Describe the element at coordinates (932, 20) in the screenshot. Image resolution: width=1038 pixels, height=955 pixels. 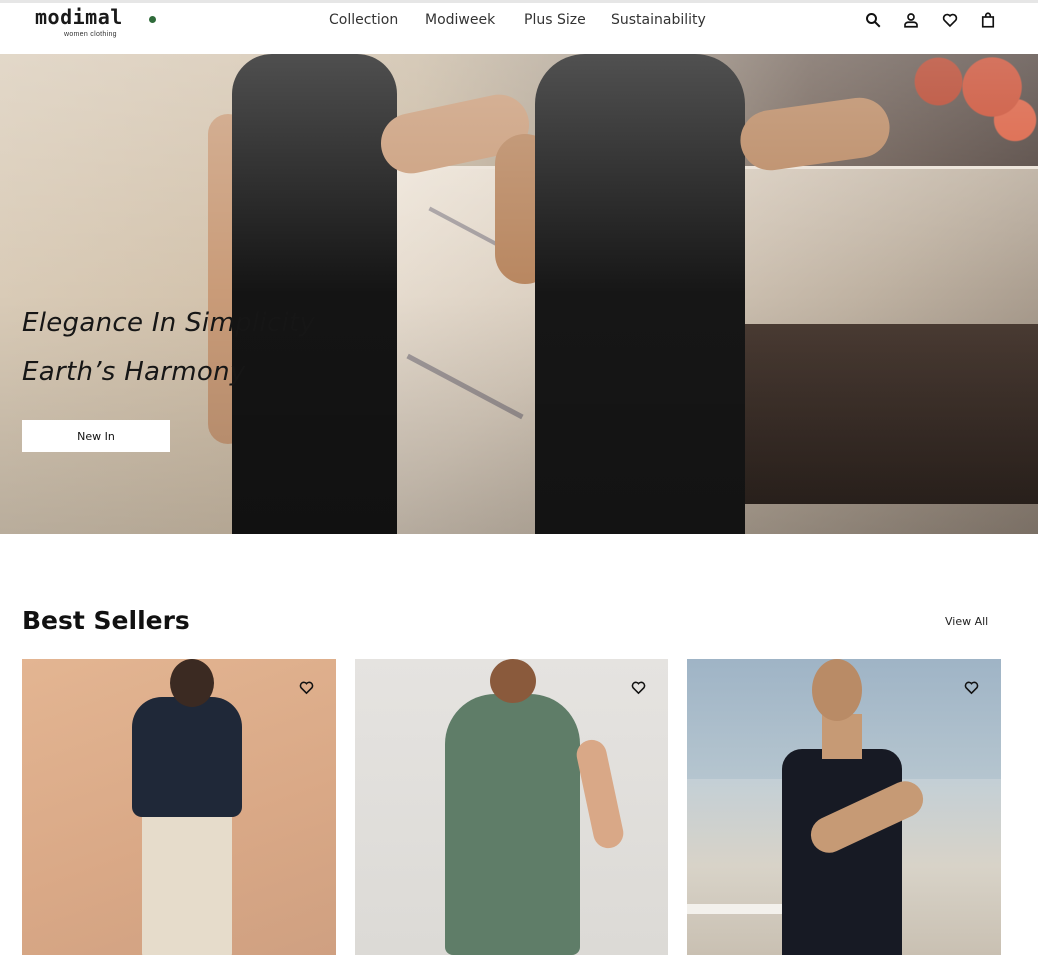
I see `header-actions` at that location.